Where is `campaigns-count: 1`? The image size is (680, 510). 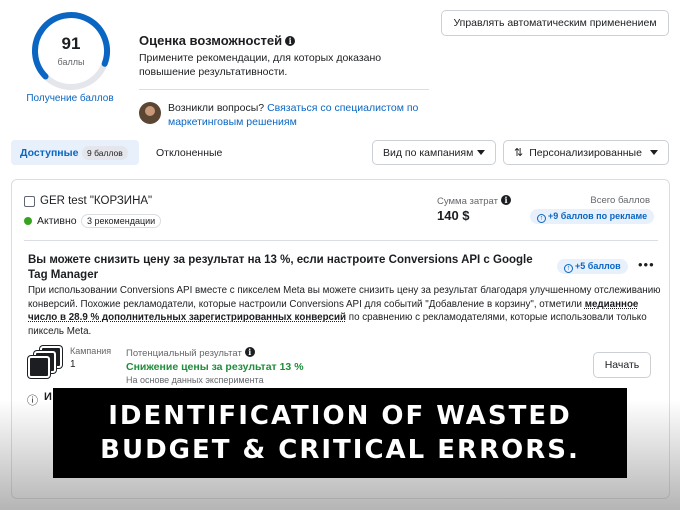 campaigns-count: 1 is located at coordinates (73, 364).